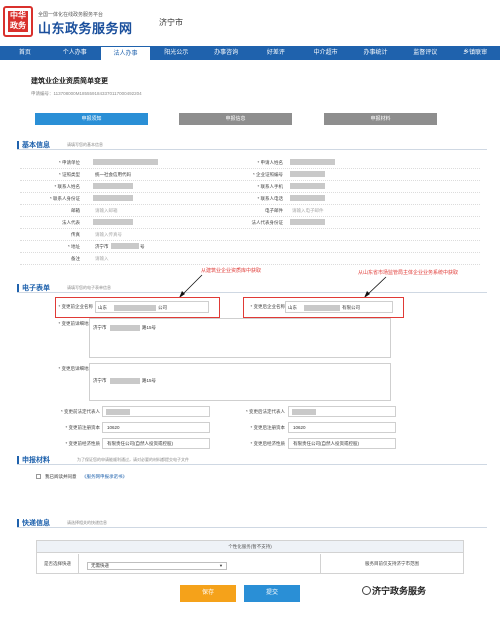 The image size is (500, 617). I want to click on nav-item: 办事咨询, so click(226, 53).